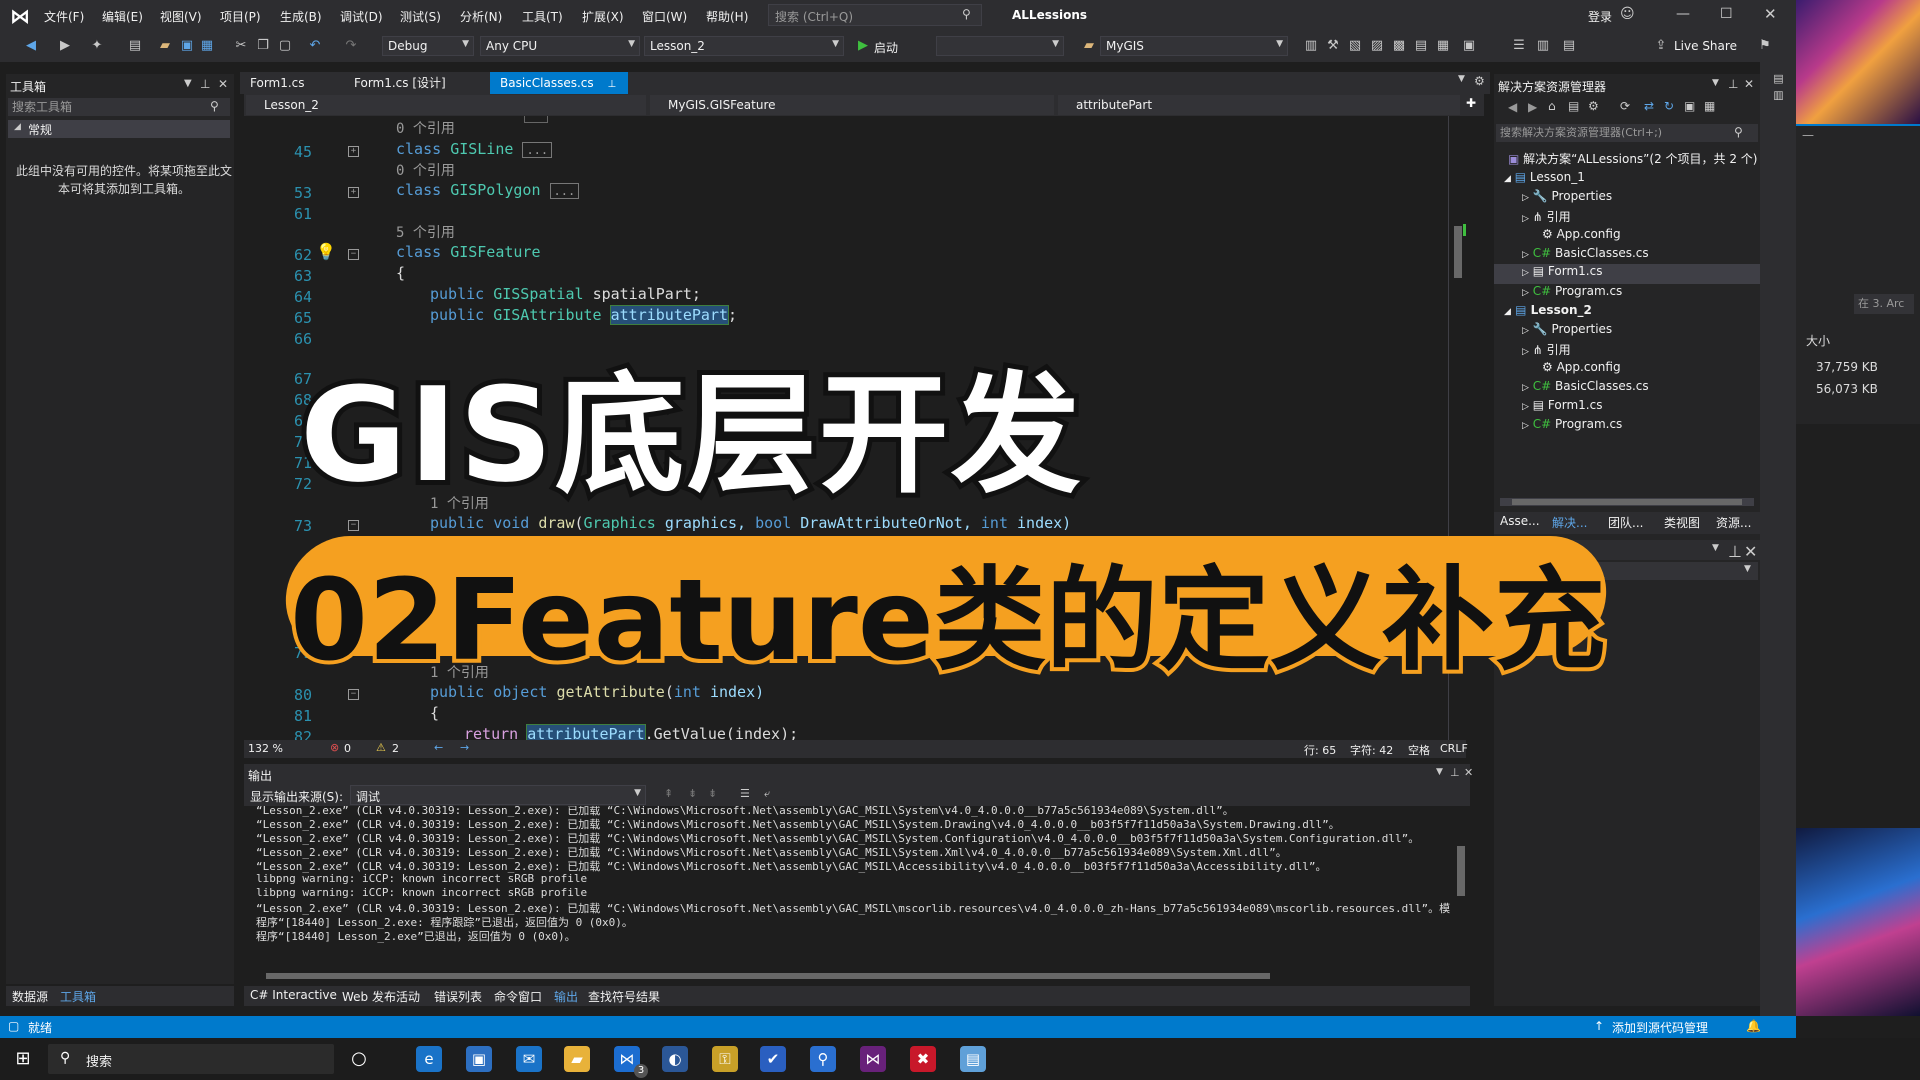 This screenshot has height=1080, width=1920. What do you see at coordinates (1469, 46) in the screenshot?
I see `toolbar-tool-icon: ▣` at bounding box center [1469, 46].